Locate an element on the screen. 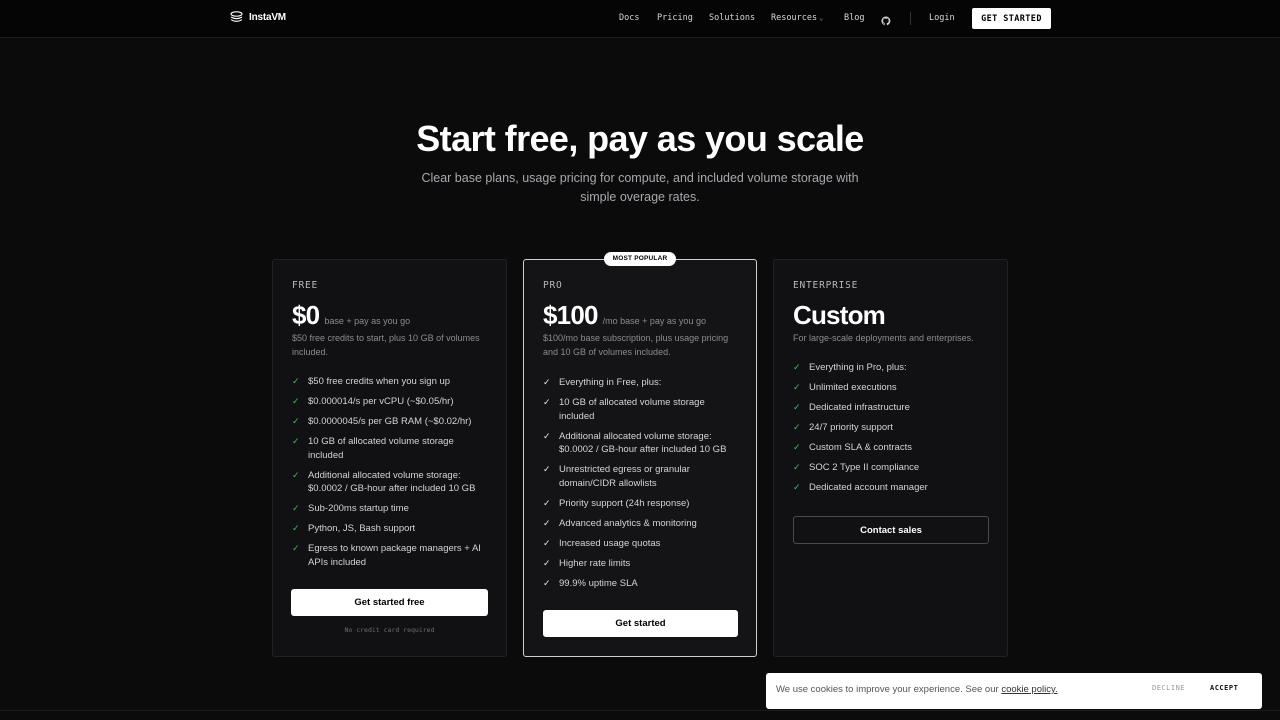 The width and height of the screenshot is (1280, 720). list-item: ✓ Unlimited executions is located at coordinates (892, 388).